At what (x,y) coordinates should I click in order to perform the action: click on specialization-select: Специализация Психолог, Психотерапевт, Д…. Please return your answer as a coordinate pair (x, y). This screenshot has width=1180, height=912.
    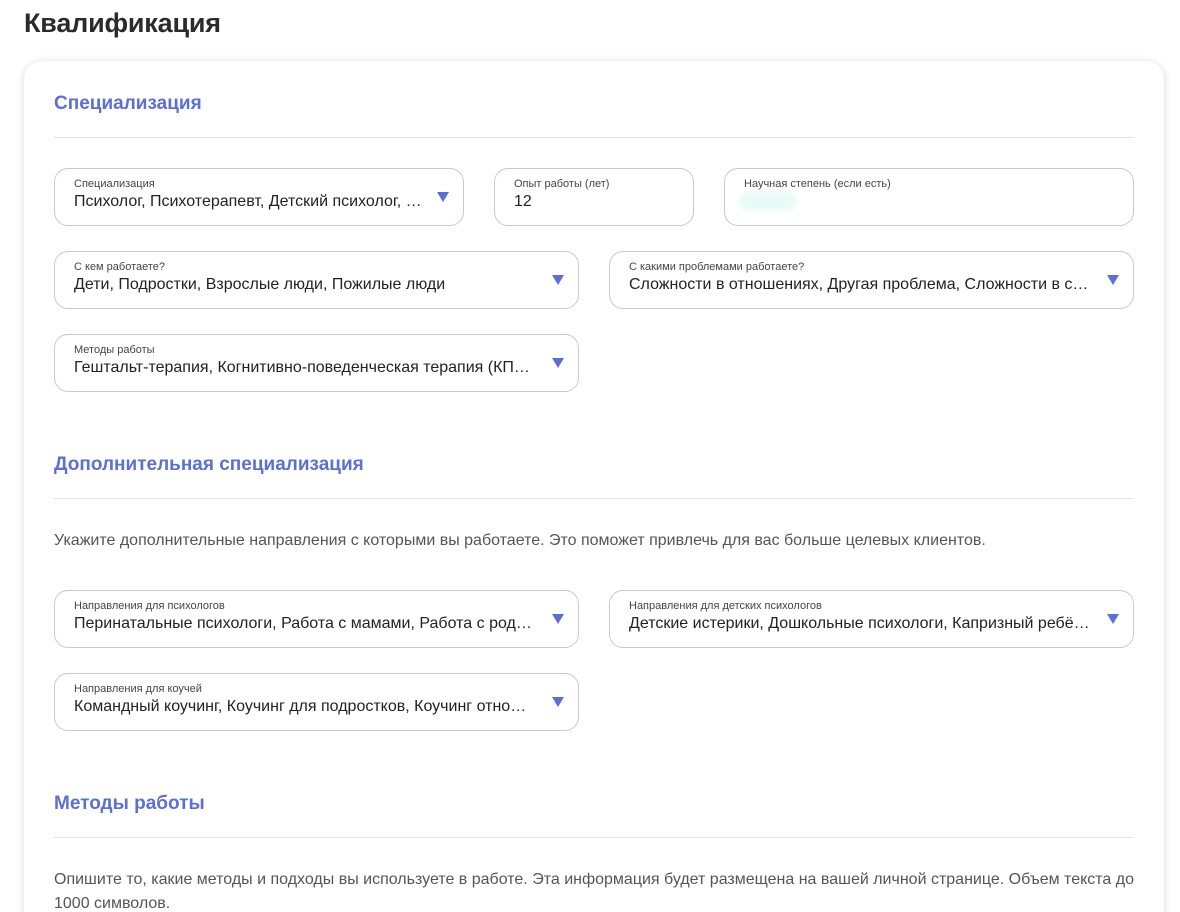
    Looking at the image, I should click on (259, 197).